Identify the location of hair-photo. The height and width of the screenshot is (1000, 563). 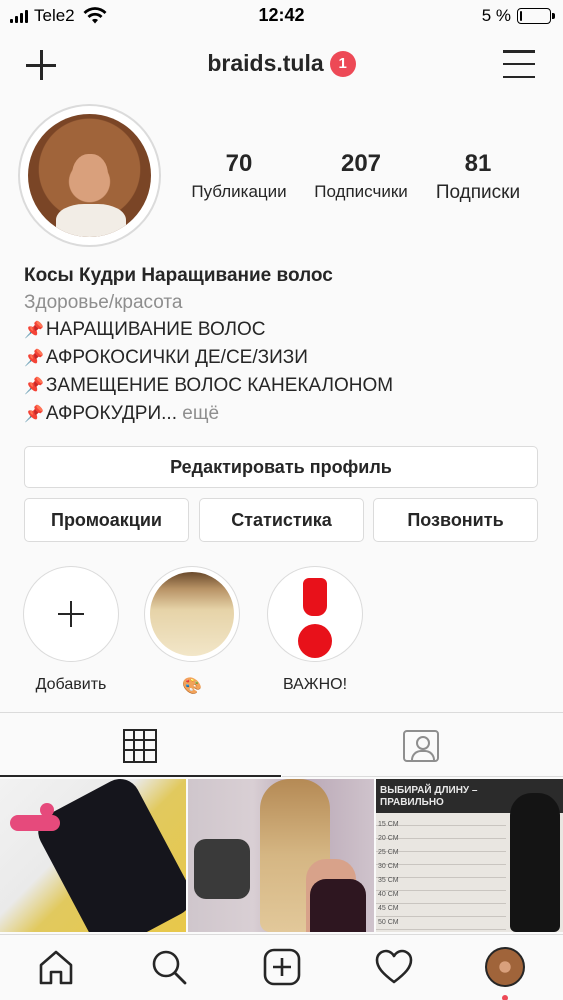
(192, 614).